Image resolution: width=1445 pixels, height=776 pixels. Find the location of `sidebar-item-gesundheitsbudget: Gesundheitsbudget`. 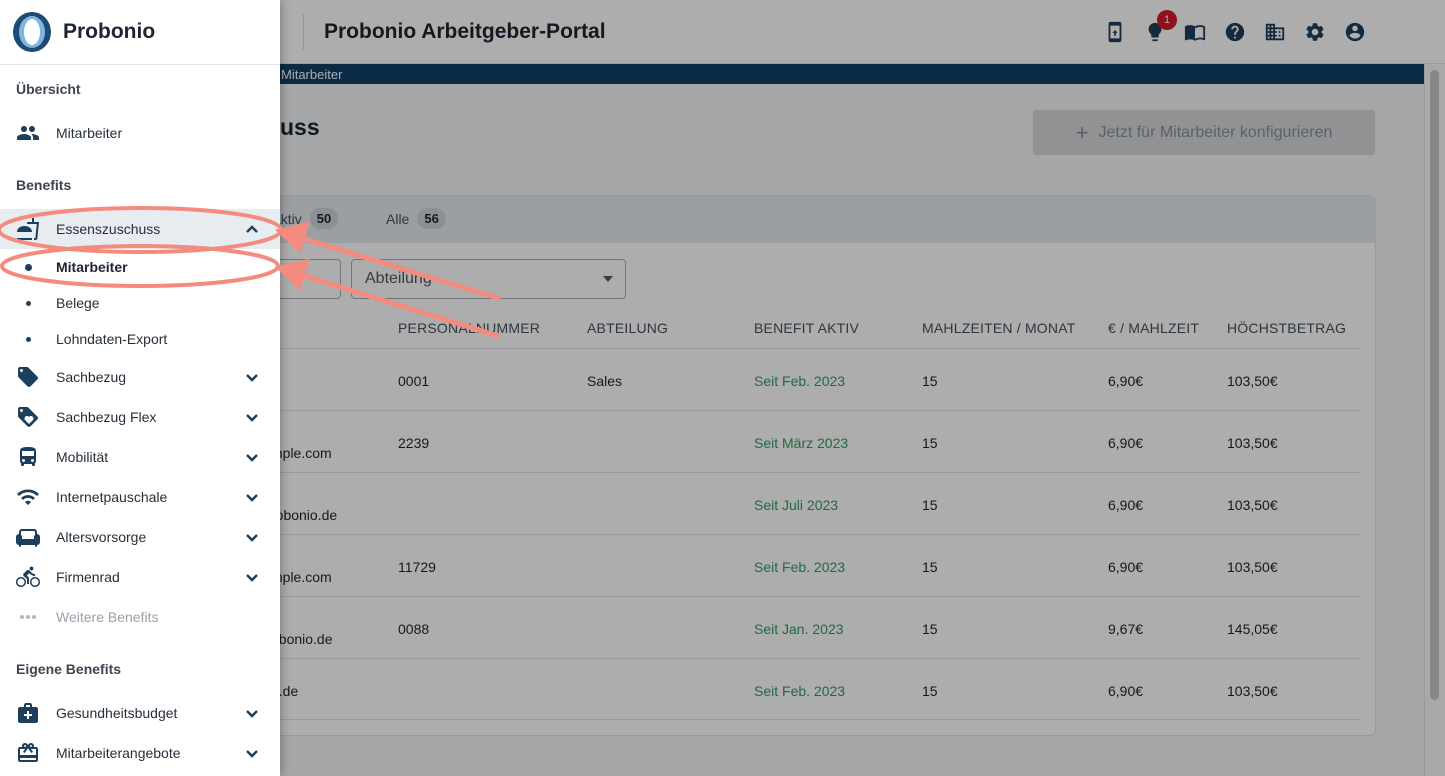

sidebar-item-gesundheitsbudget: Gesundheitsbudget is located at coordinates (140, 713).